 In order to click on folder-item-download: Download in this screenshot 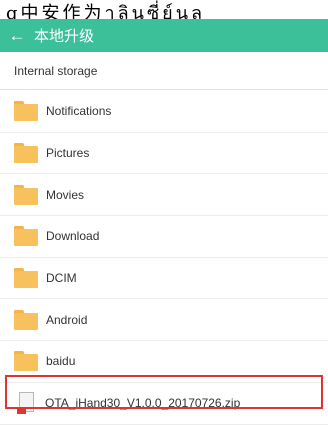, I will do `click(164, 237)`.